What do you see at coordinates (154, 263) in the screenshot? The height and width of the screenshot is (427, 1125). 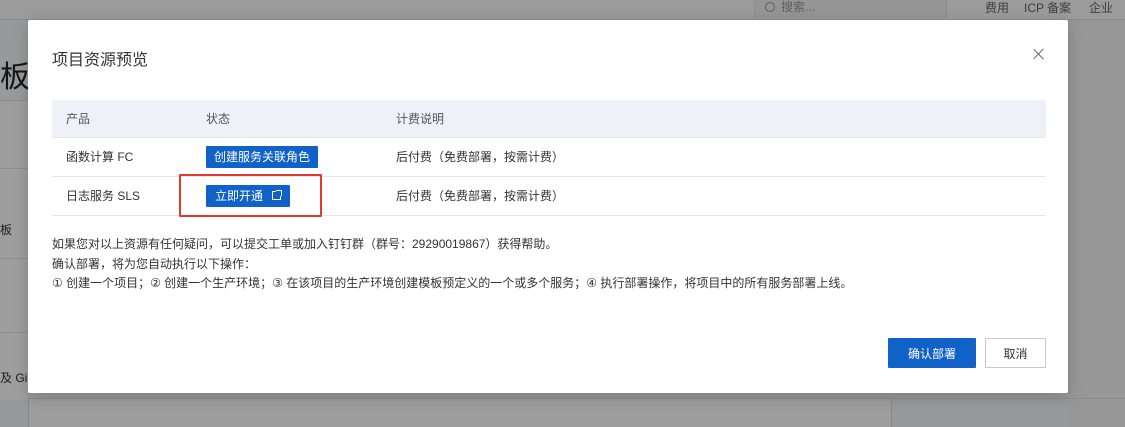 I see `help-note: 确认部署，将为您自动执行以下操作：` at bounding box center [154, 263].